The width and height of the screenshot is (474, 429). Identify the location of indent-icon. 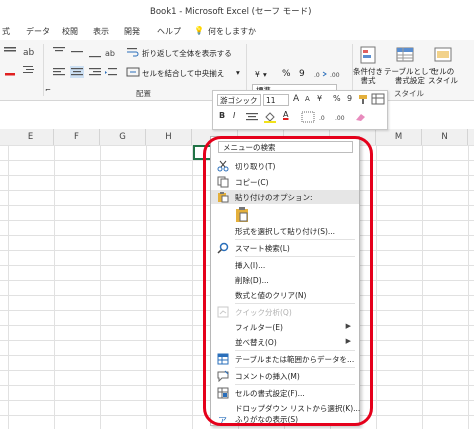
(29, 70).